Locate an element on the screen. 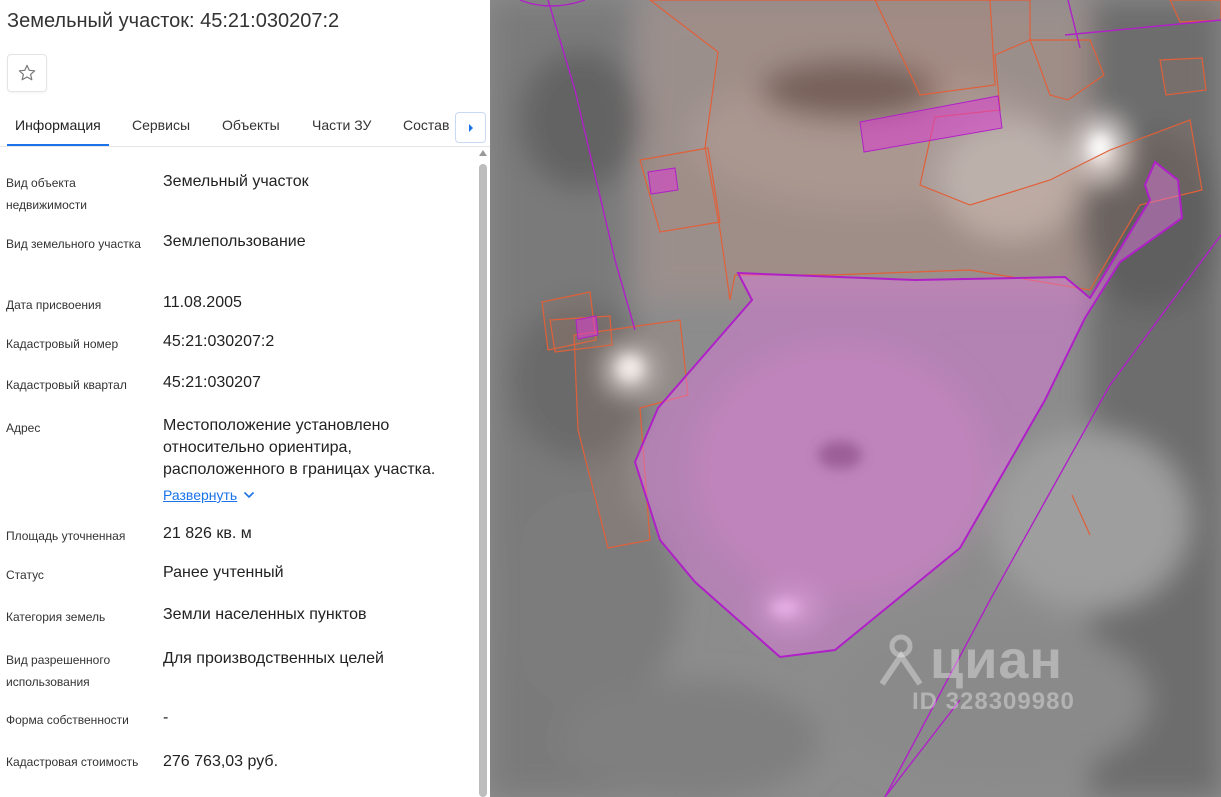  star-icon is located at coordinates (27, 72).